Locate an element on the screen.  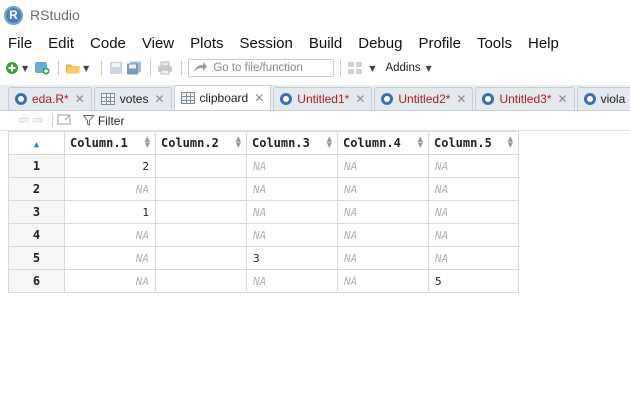
data-grid-icon is located at coordinates (107, 99).